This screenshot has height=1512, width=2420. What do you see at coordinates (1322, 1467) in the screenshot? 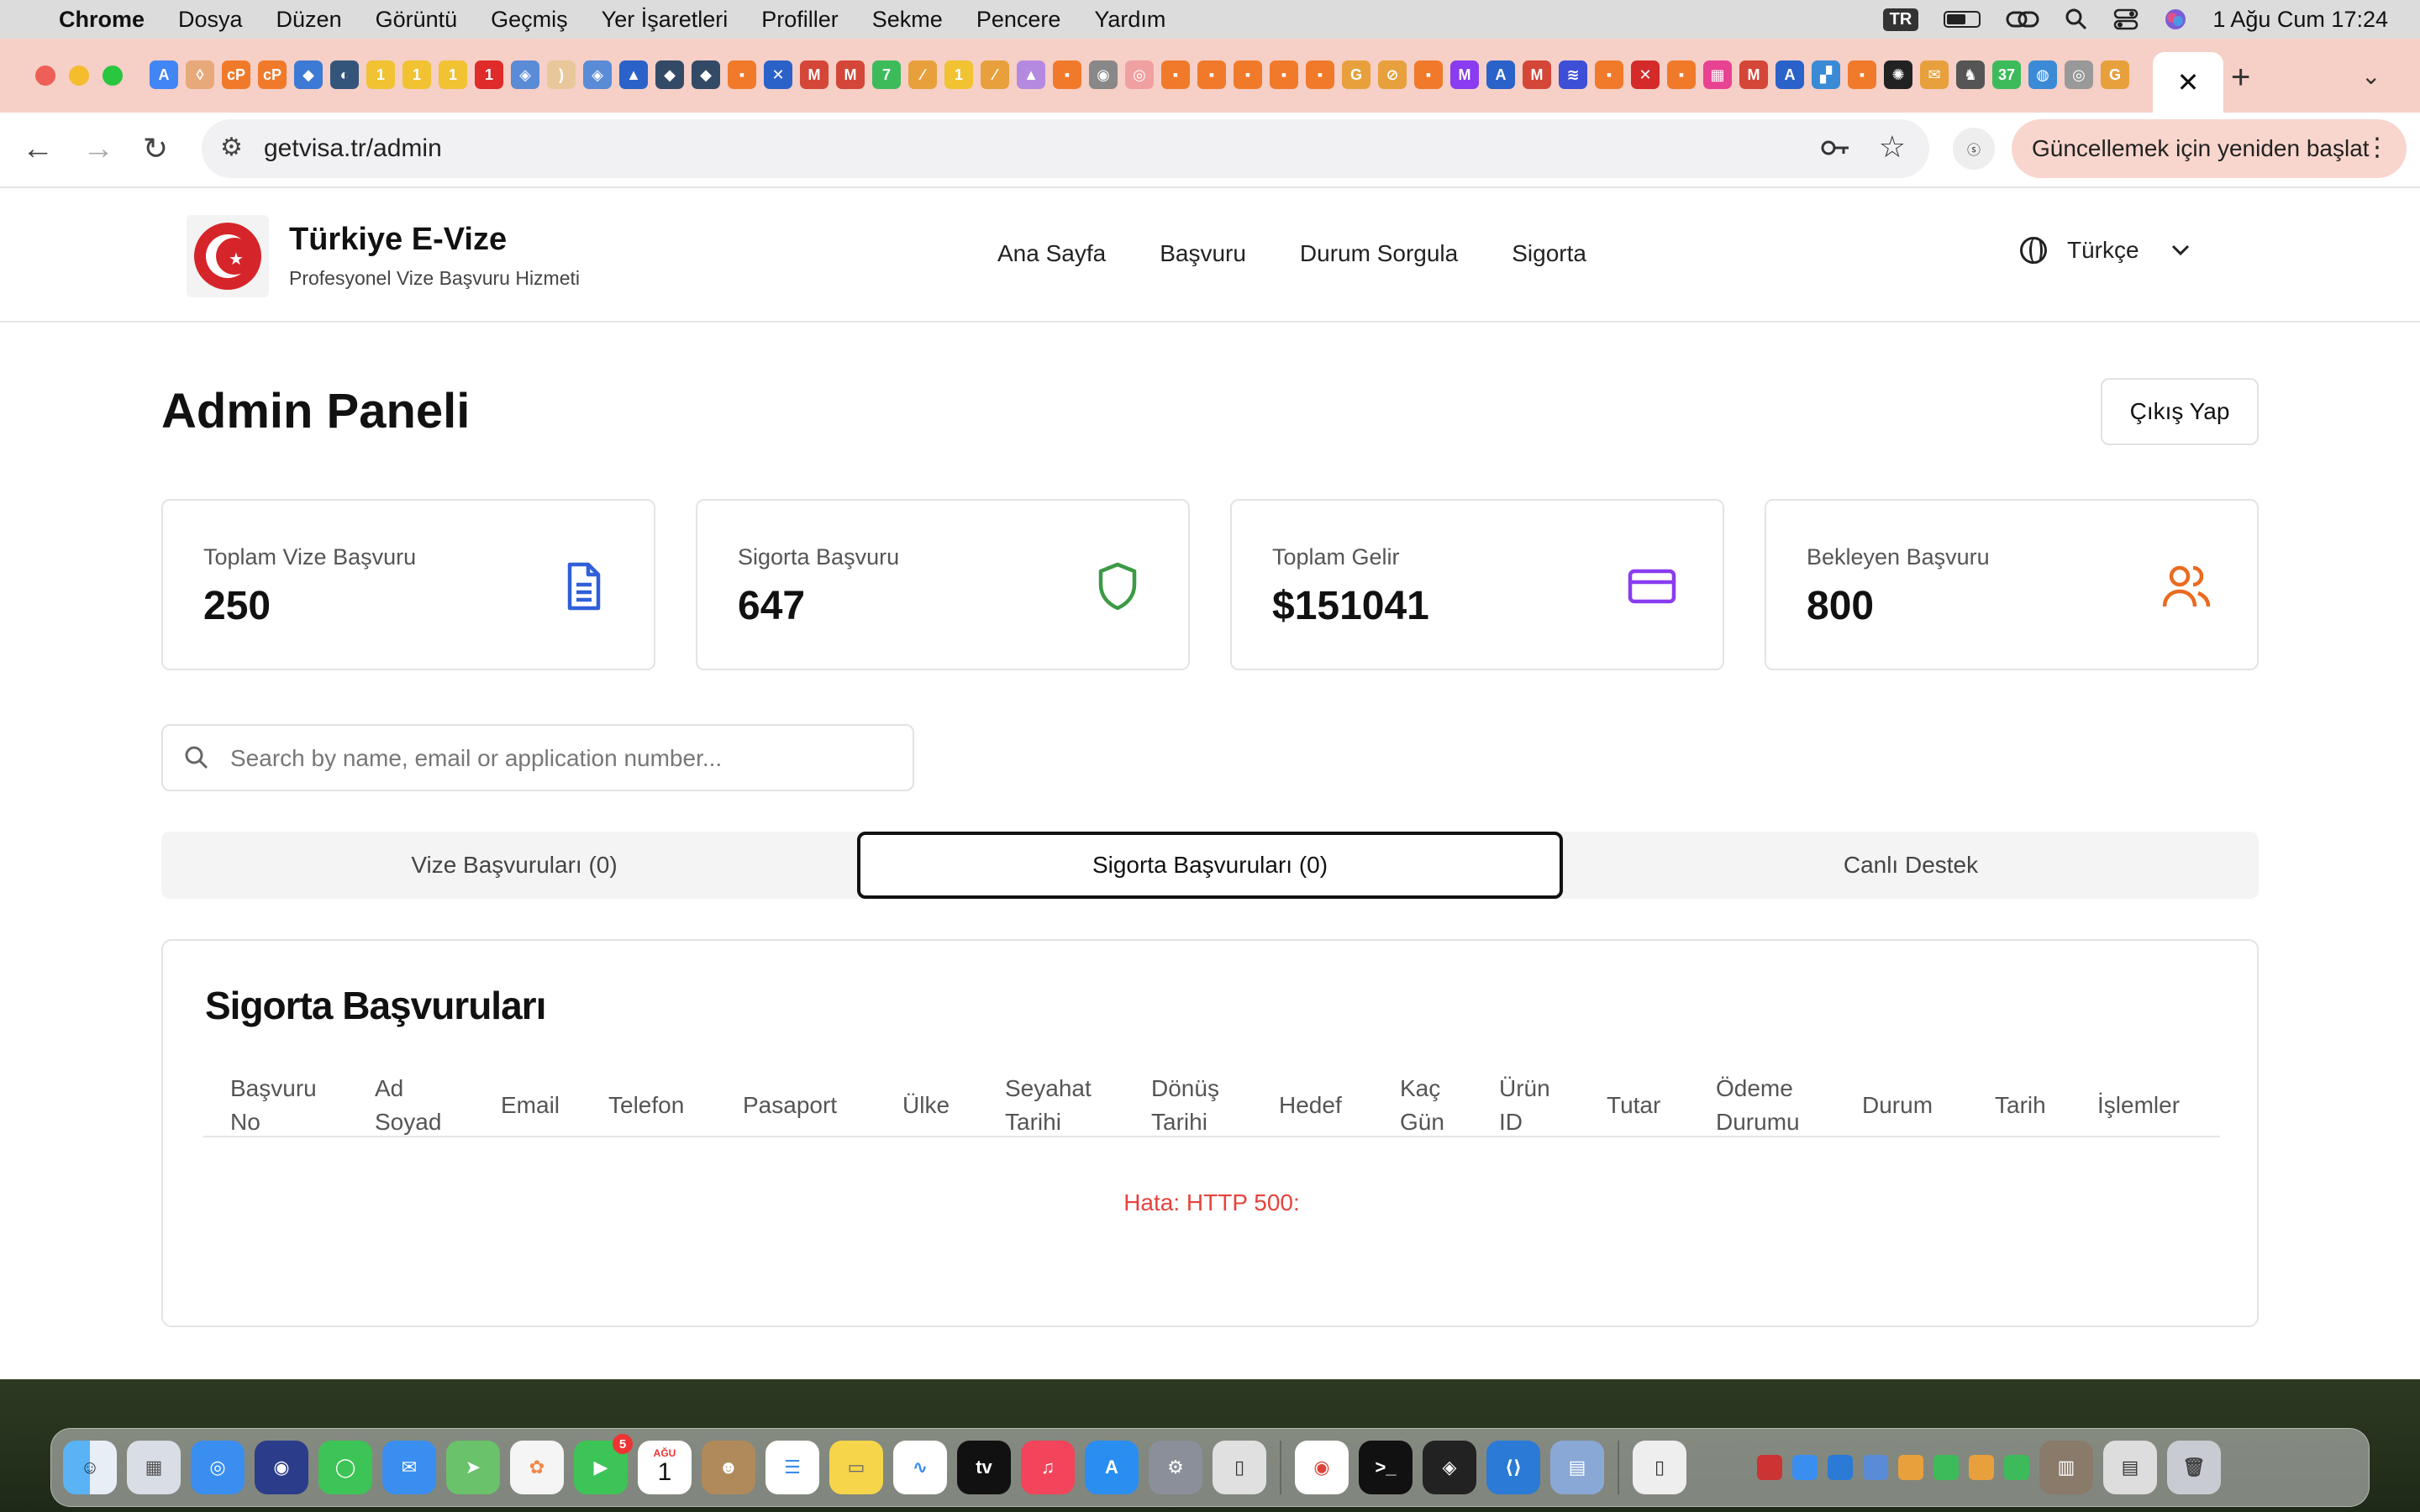
I see `chrome-icon: ◉` at bounding box center [1322, 1467].